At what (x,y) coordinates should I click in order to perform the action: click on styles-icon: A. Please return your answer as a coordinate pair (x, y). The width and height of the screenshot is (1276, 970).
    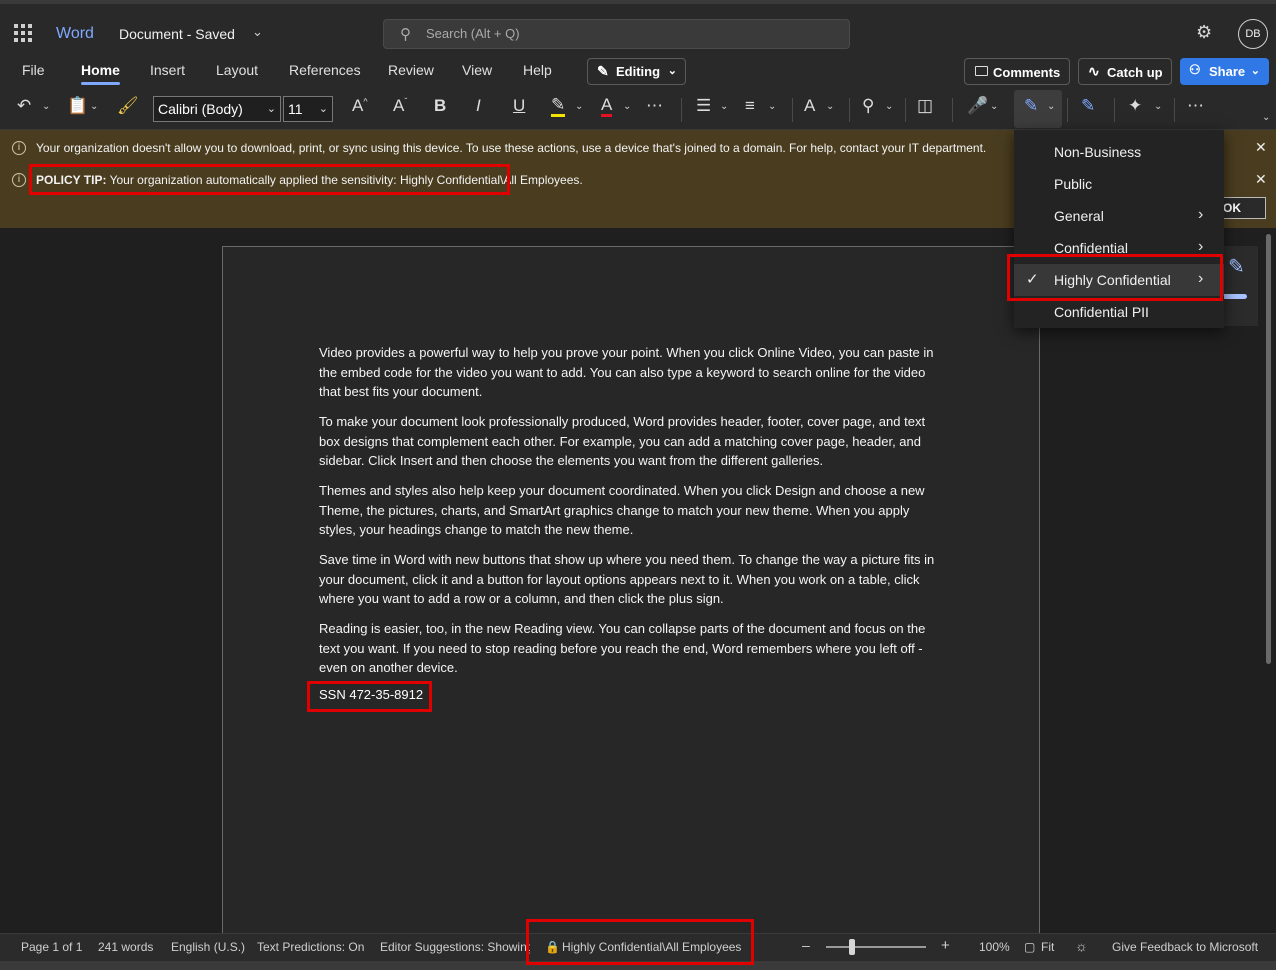
    Looking at the image, I should click on (809, 106).